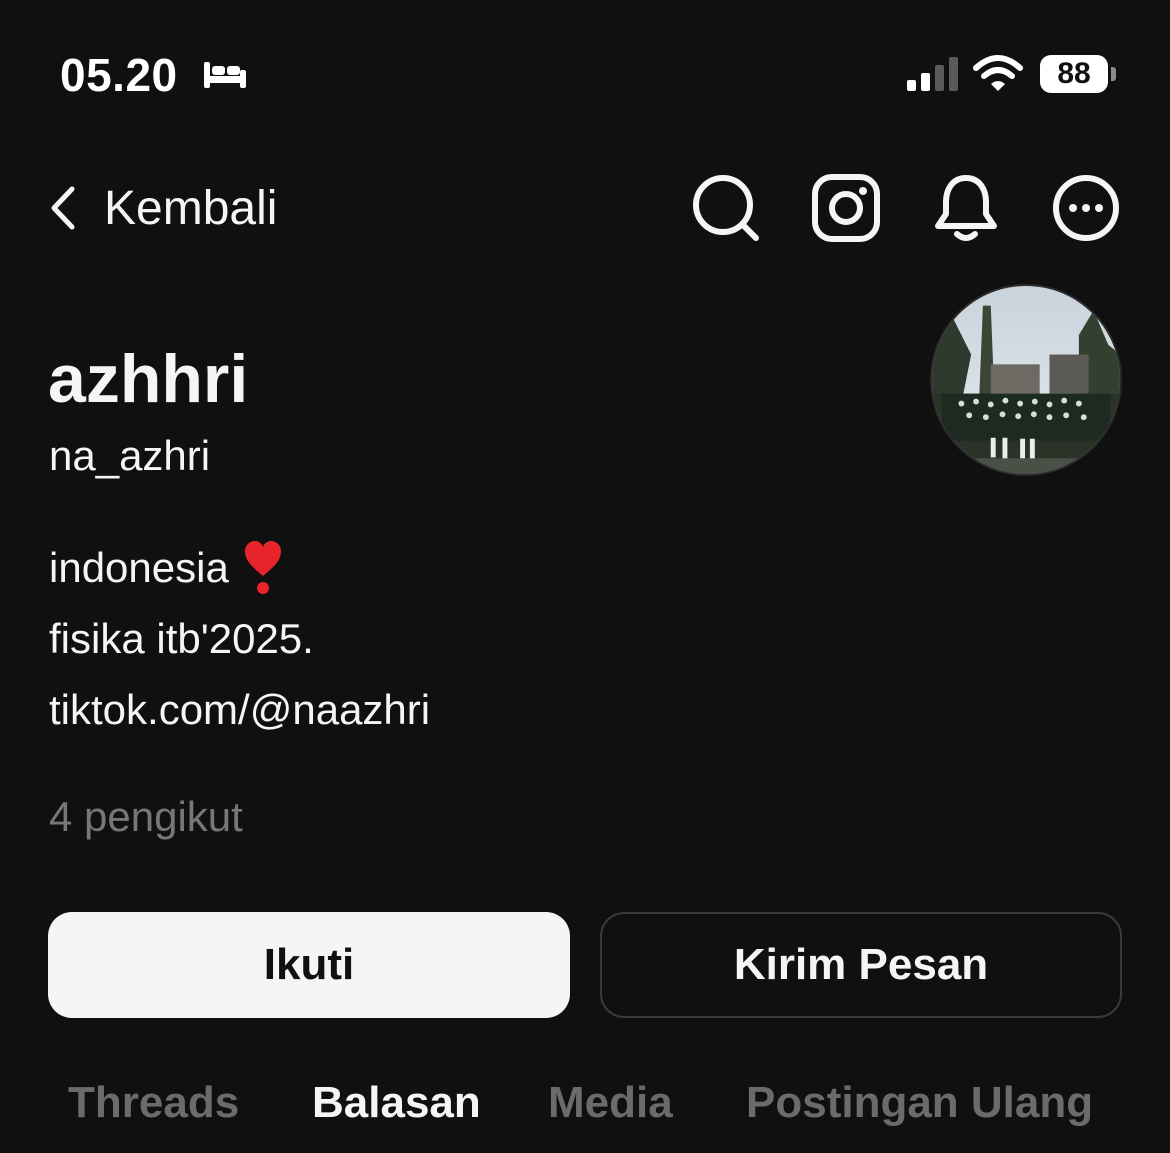 The height and width of the screenshot is (1153, 1170). I want to click on notifications-button, so click(966, 208).